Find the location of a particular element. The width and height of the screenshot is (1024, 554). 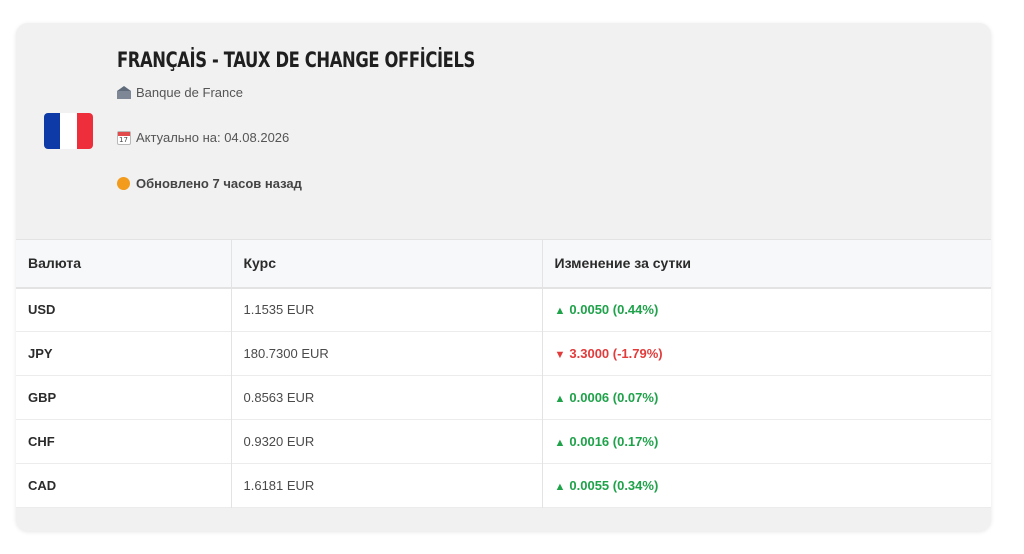

change-value: ▲ 0.0050 (0.44%) is located at coordinates (766, 310).